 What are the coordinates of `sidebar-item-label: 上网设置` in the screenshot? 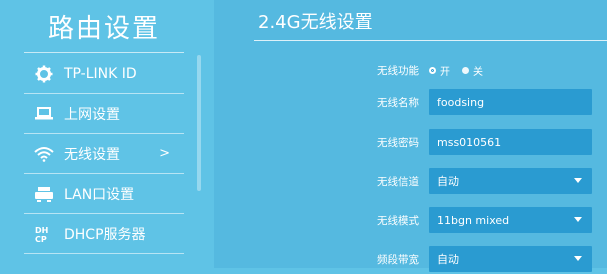 It's located at (92, 114).